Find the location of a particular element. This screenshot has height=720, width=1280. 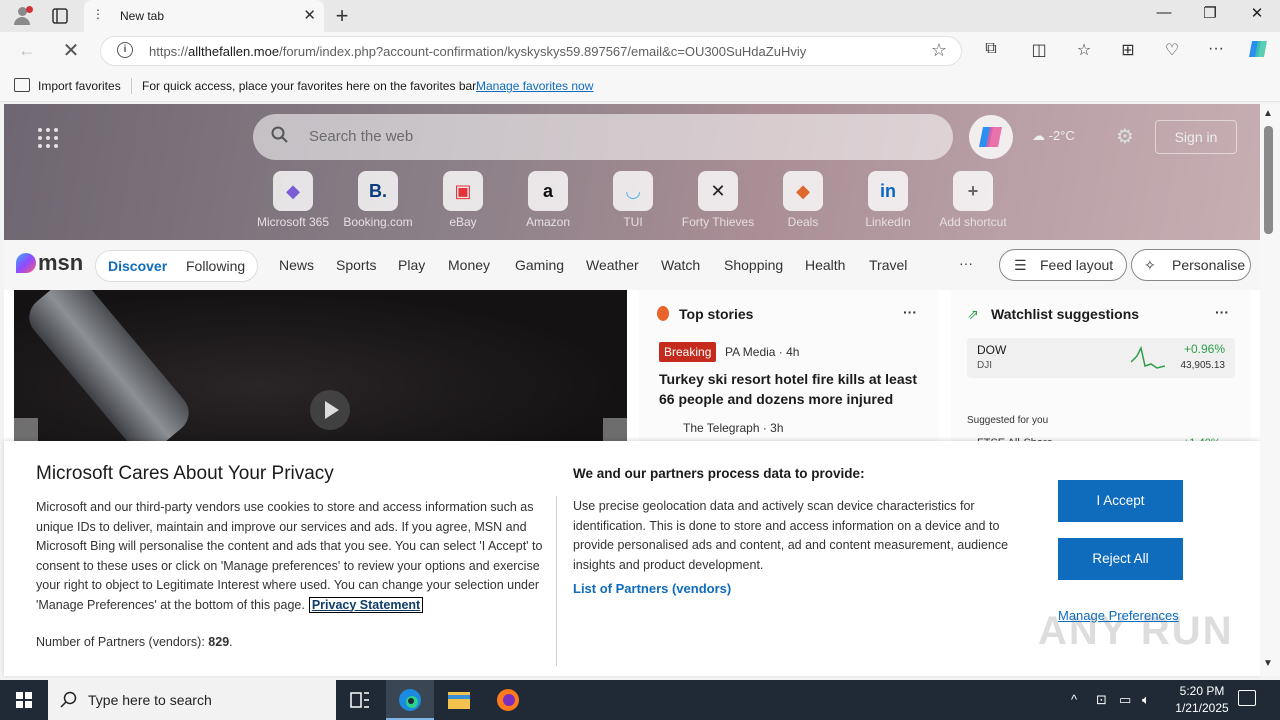

network-status-icon: ⊡ is located at coordinates (1101, 700).